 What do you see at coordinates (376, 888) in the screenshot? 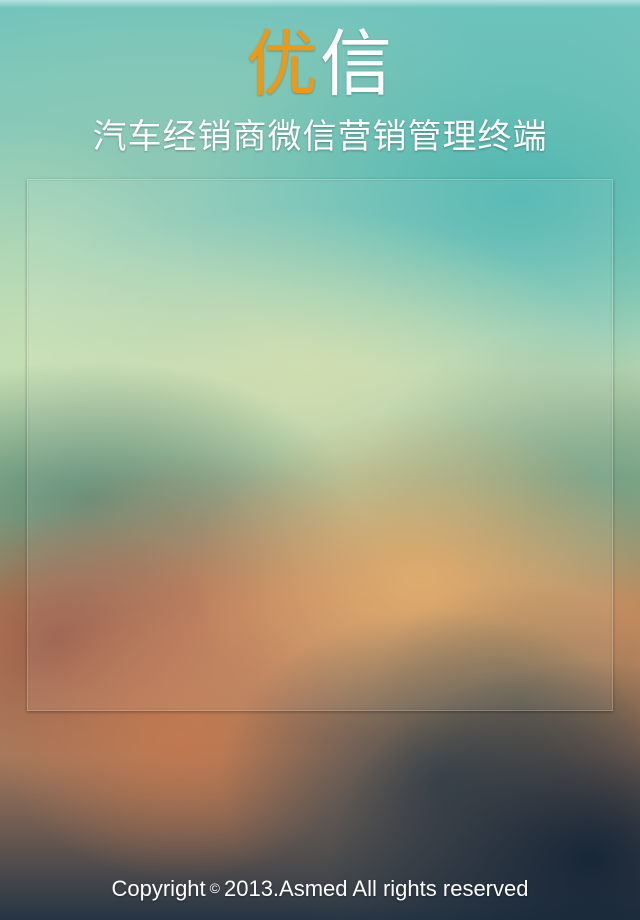
I see `copyright-text: 2013.Asmed All rights reserved` at bounding box center [376, 888].